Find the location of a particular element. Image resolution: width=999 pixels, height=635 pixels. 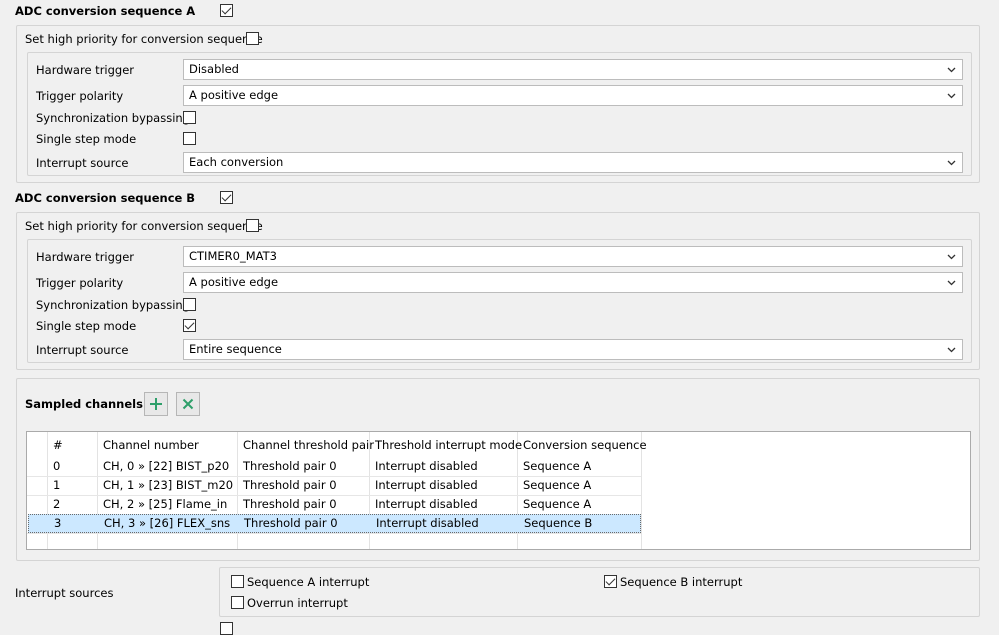

seq-a-title: ADC conversion sequence A is located at coordinates (105, 11).